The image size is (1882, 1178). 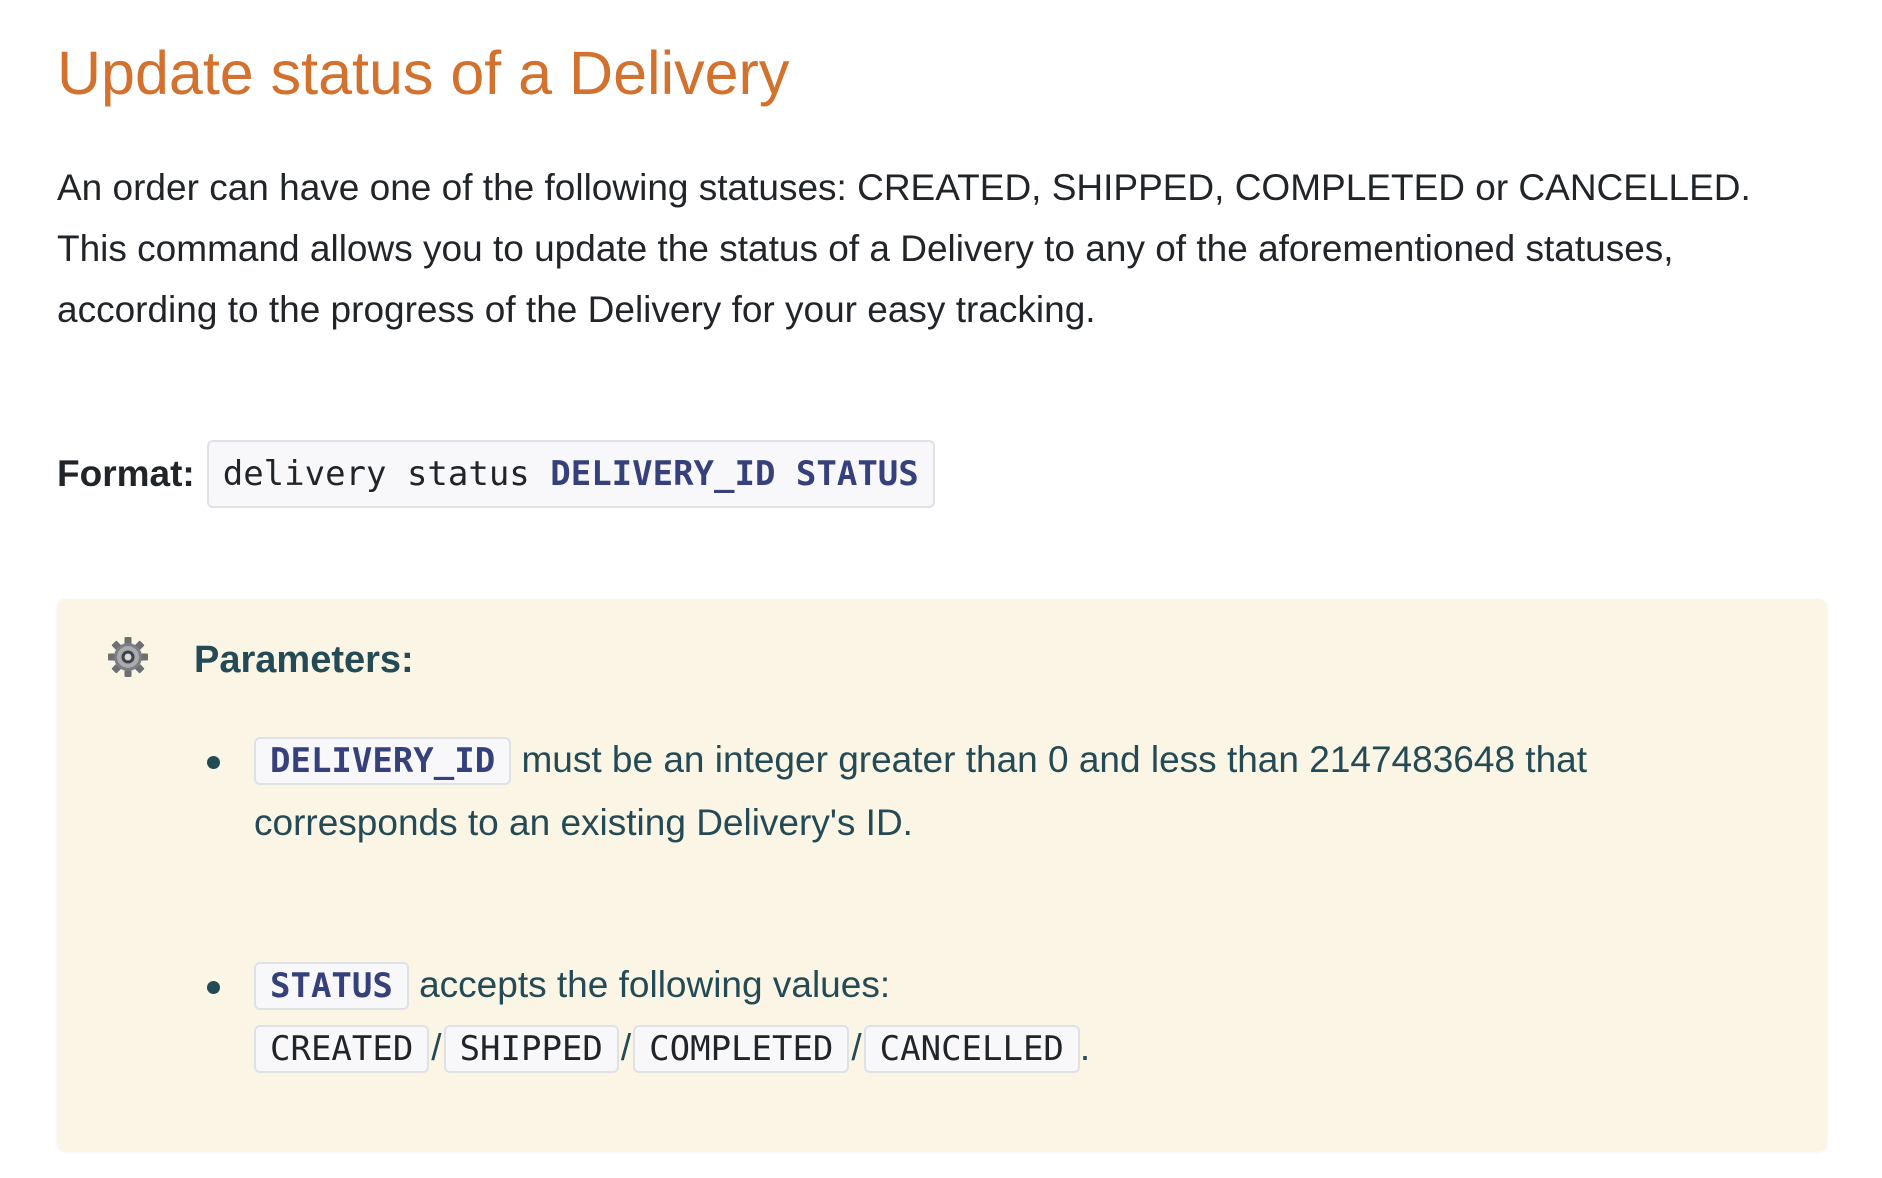 What do you see at coordinates (304, 660) in the screenshot?
I see `parameters-title: Parameters:` at bounding box center [304, 660].